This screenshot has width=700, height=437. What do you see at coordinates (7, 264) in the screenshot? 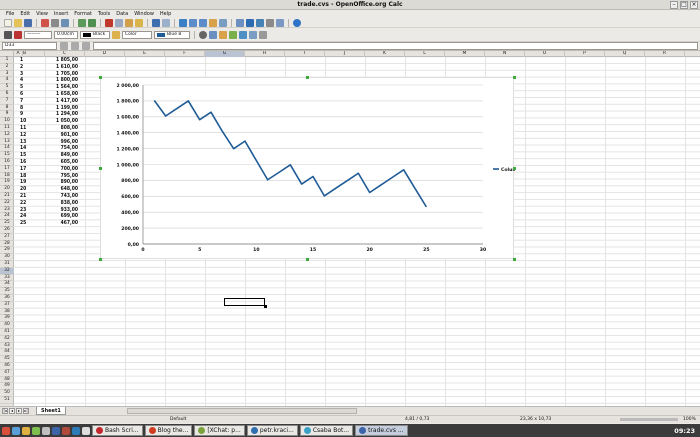
I see `row-header: 31` at bounding box center [7, 264].